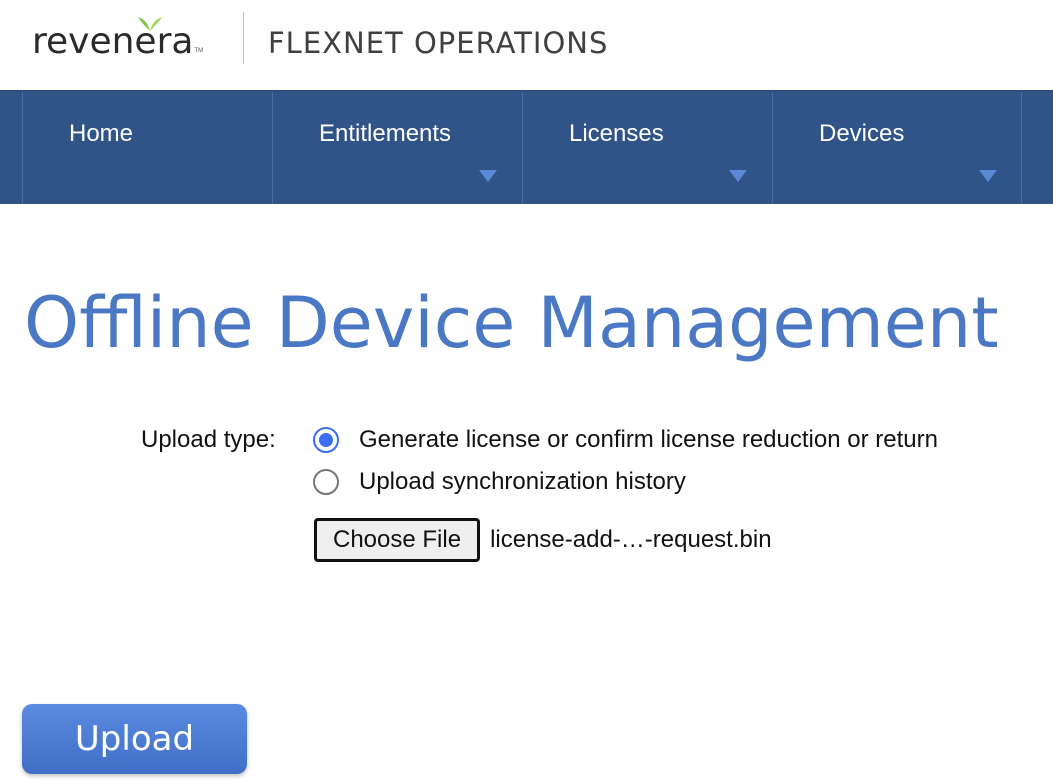 This screenshot has width=1053, height=781. What do you see at coordinates (134, 739) in the screenshot?
I see `upload-button: Upload` at bounding box center [134, 739].